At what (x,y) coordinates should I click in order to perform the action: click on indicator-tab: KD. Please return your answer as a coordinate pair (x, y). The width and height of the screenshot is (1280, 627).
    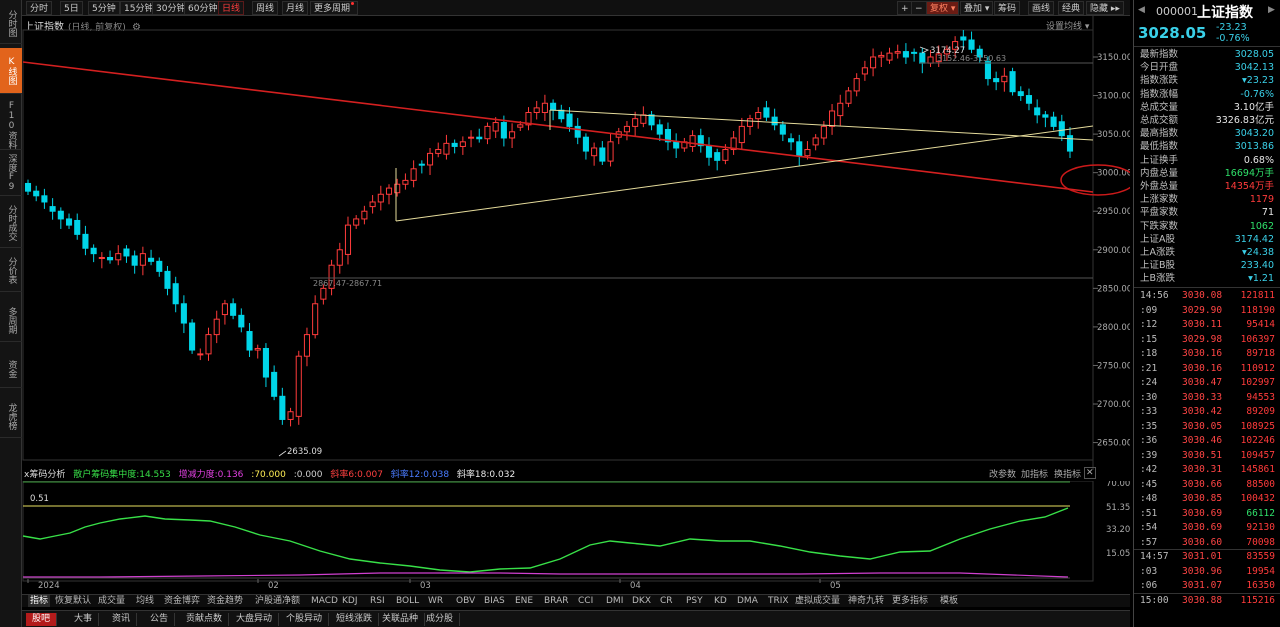
    Looking at the image, I should click on (720, 601).